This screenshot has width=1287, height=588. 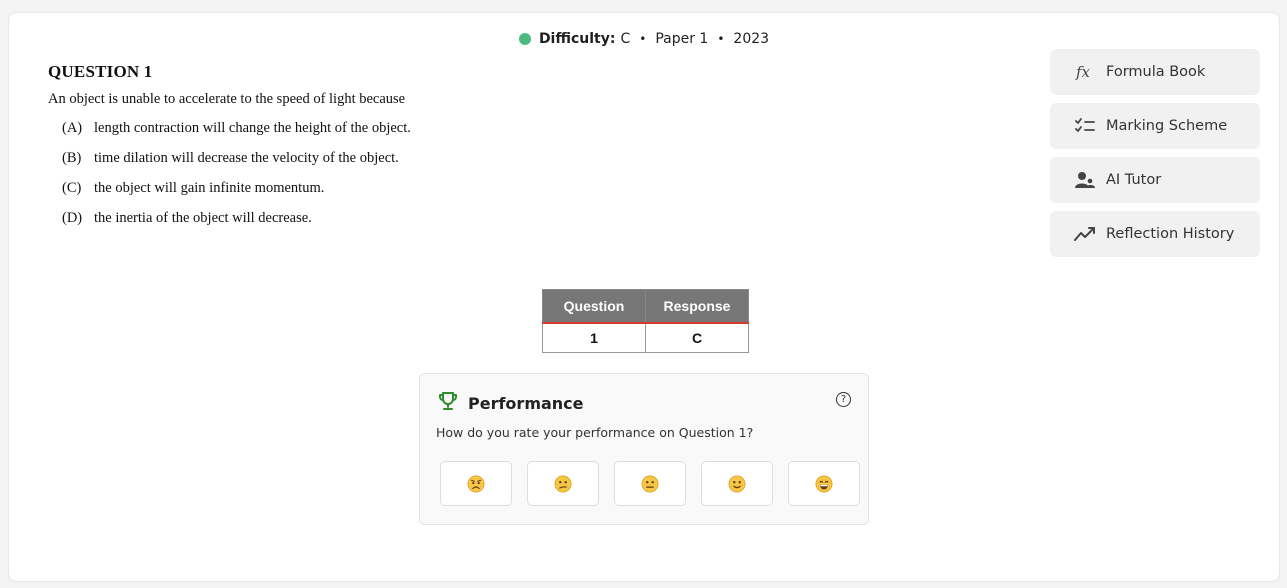 I want to click on question-number-cell: 1, so click(x=594, y=337).